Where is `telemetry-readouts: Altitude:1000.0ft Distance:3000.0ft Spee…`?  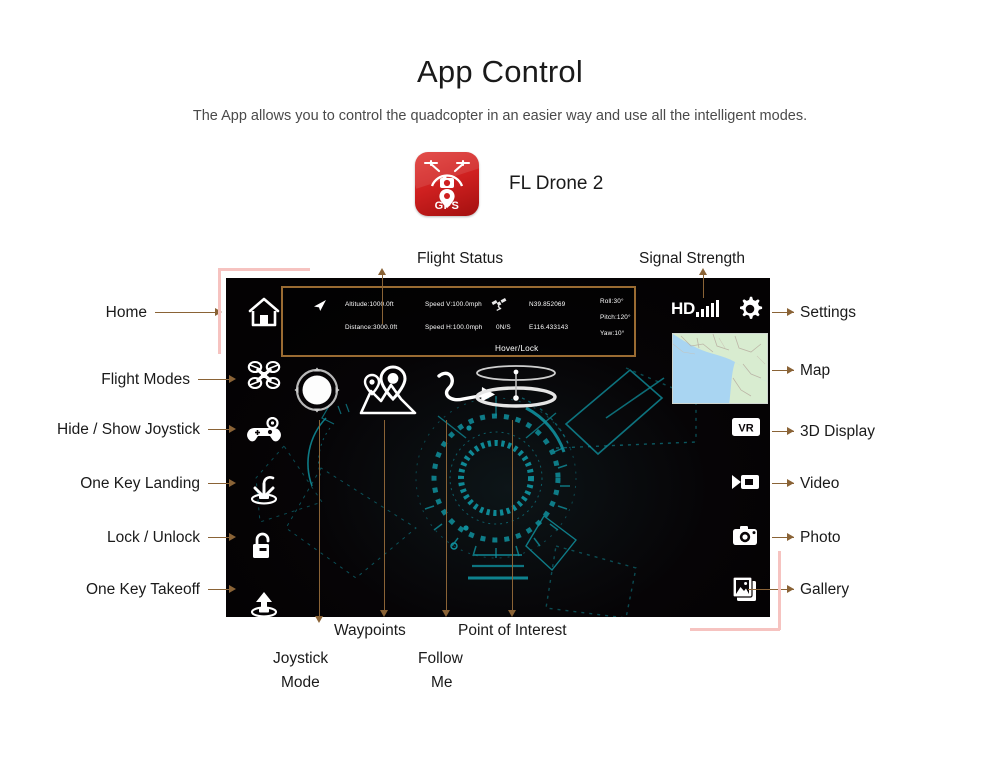 telemetry-readouts: Altitude:1000.0ft Distance:3000.0ft Spee… is located at coordinates (458, 314).